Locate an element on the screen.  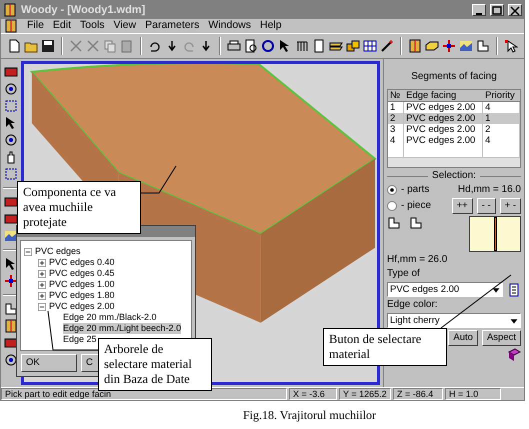
callout-note: Buton de selectare material is located at coordinates (385, 347).